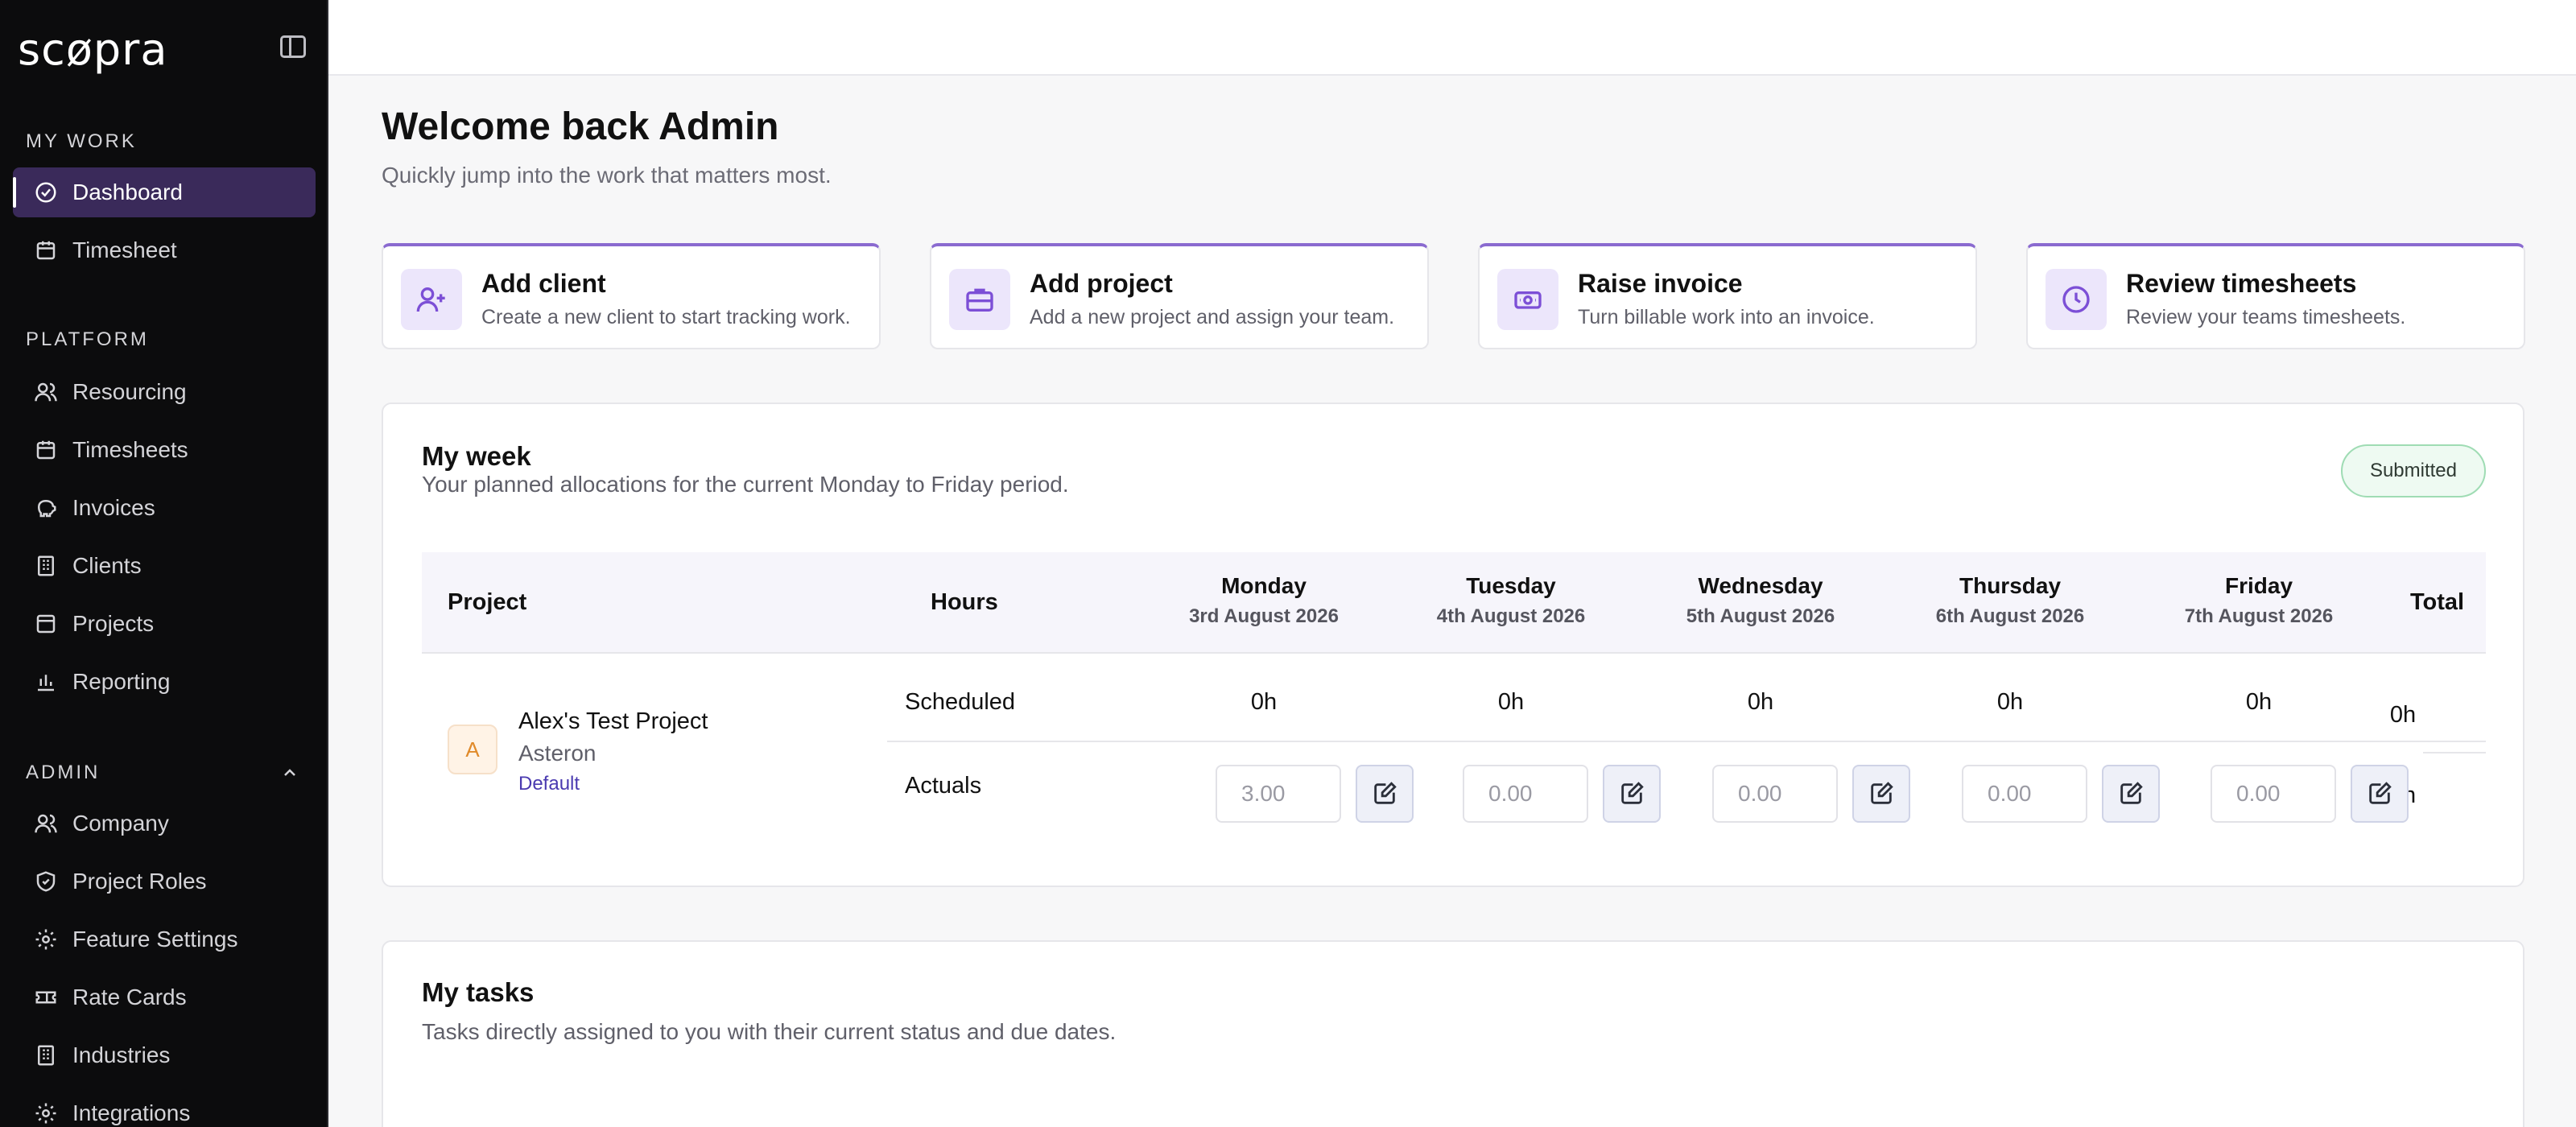 The image size is (2576, 1127). I want to click on day-date: 7th August 2026, so click(2259, 616).